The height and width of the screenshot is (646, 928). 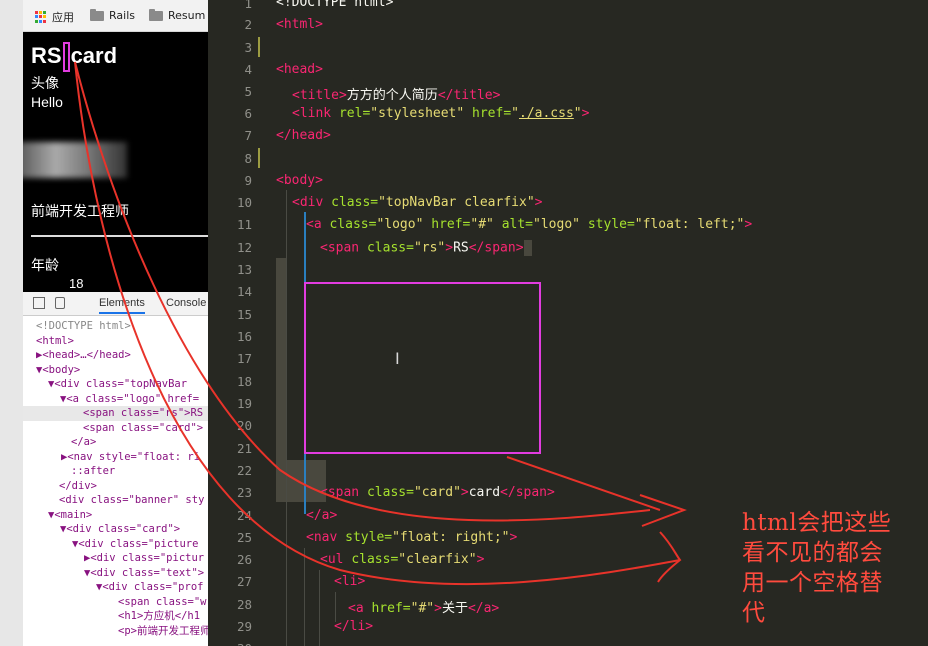 What do you see at coordinates (122, 326) in the screenshot?
I see `dom-node: <!DOCTYPE html>` at bounding box center [122, 326].